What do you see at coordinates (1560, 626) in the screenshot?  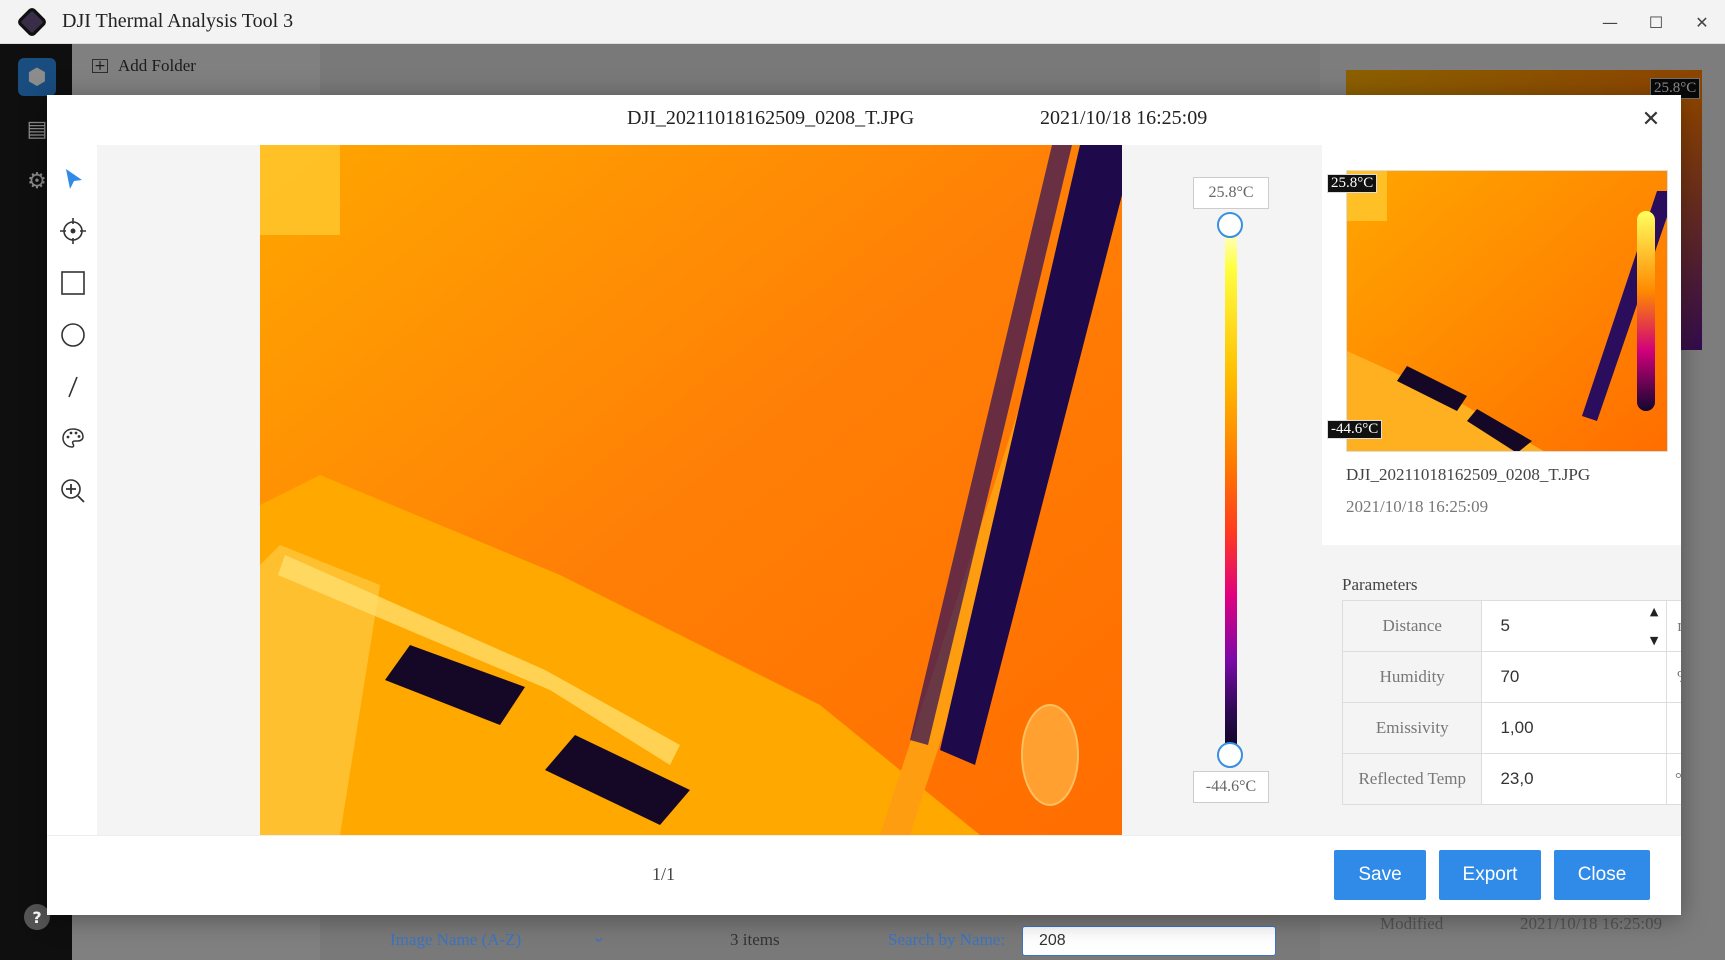 I see `distance-input` at bounding box center [1560, 626].